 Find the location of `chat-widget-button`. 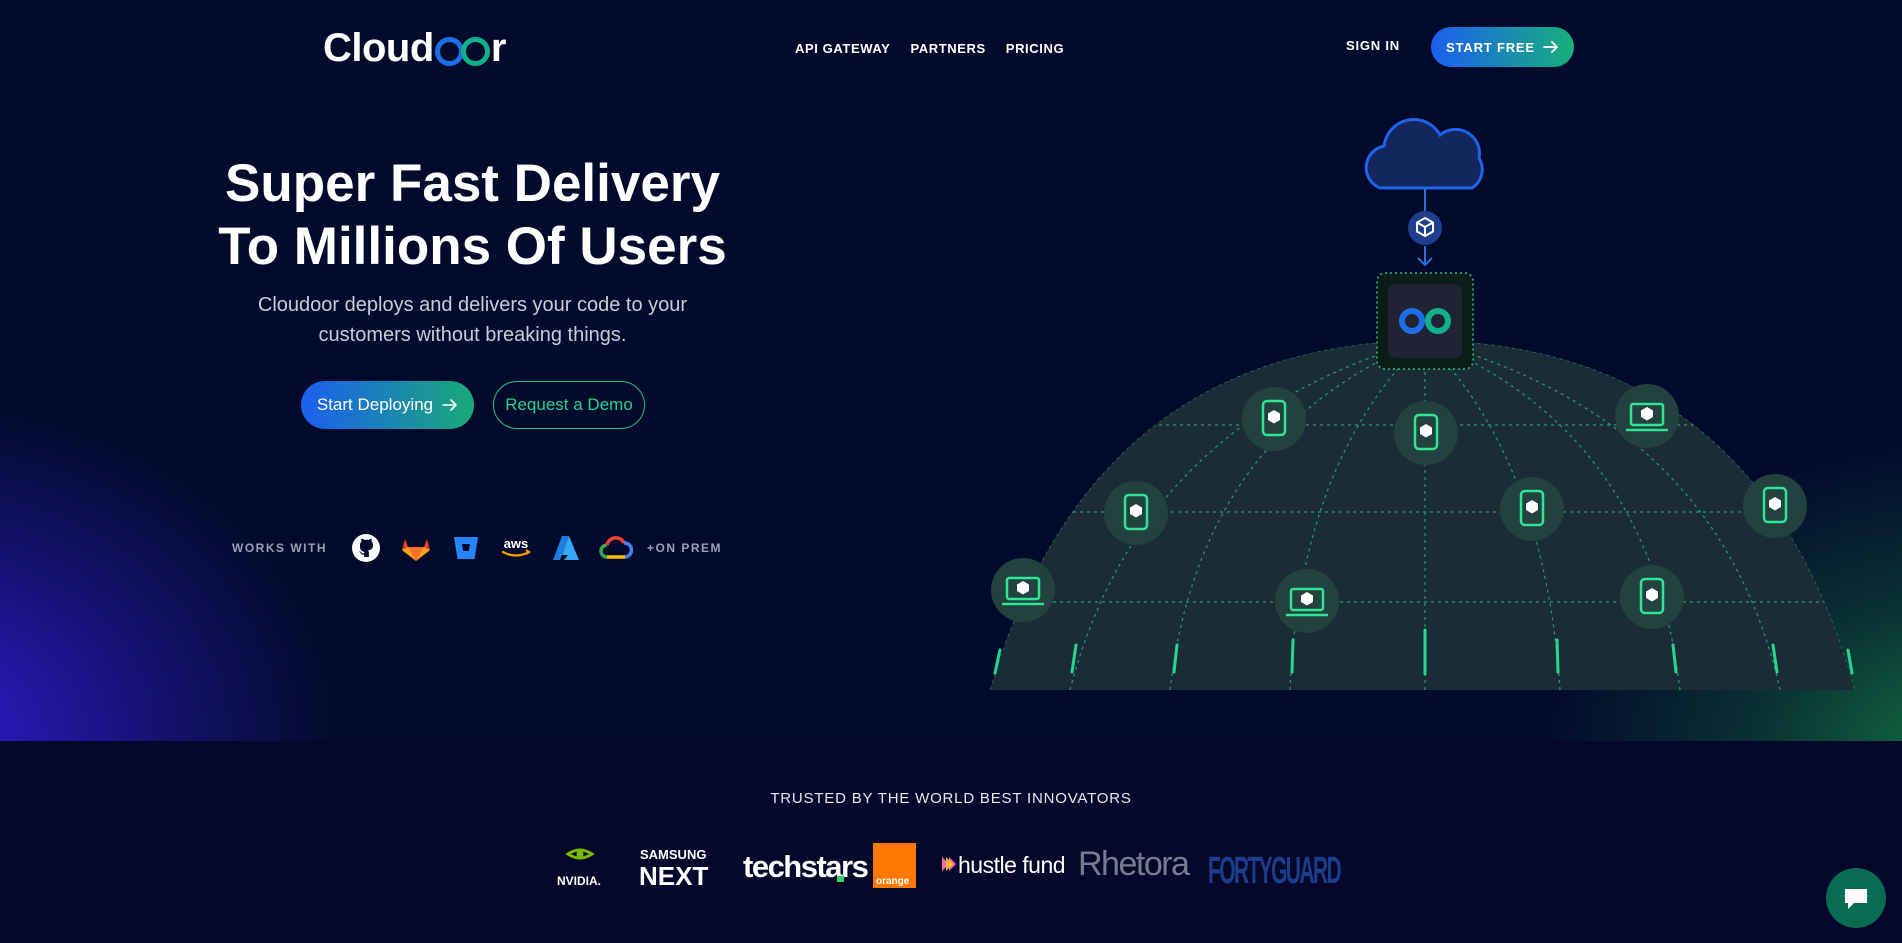

chat-widget-button is located at coordinates (1856, 898).